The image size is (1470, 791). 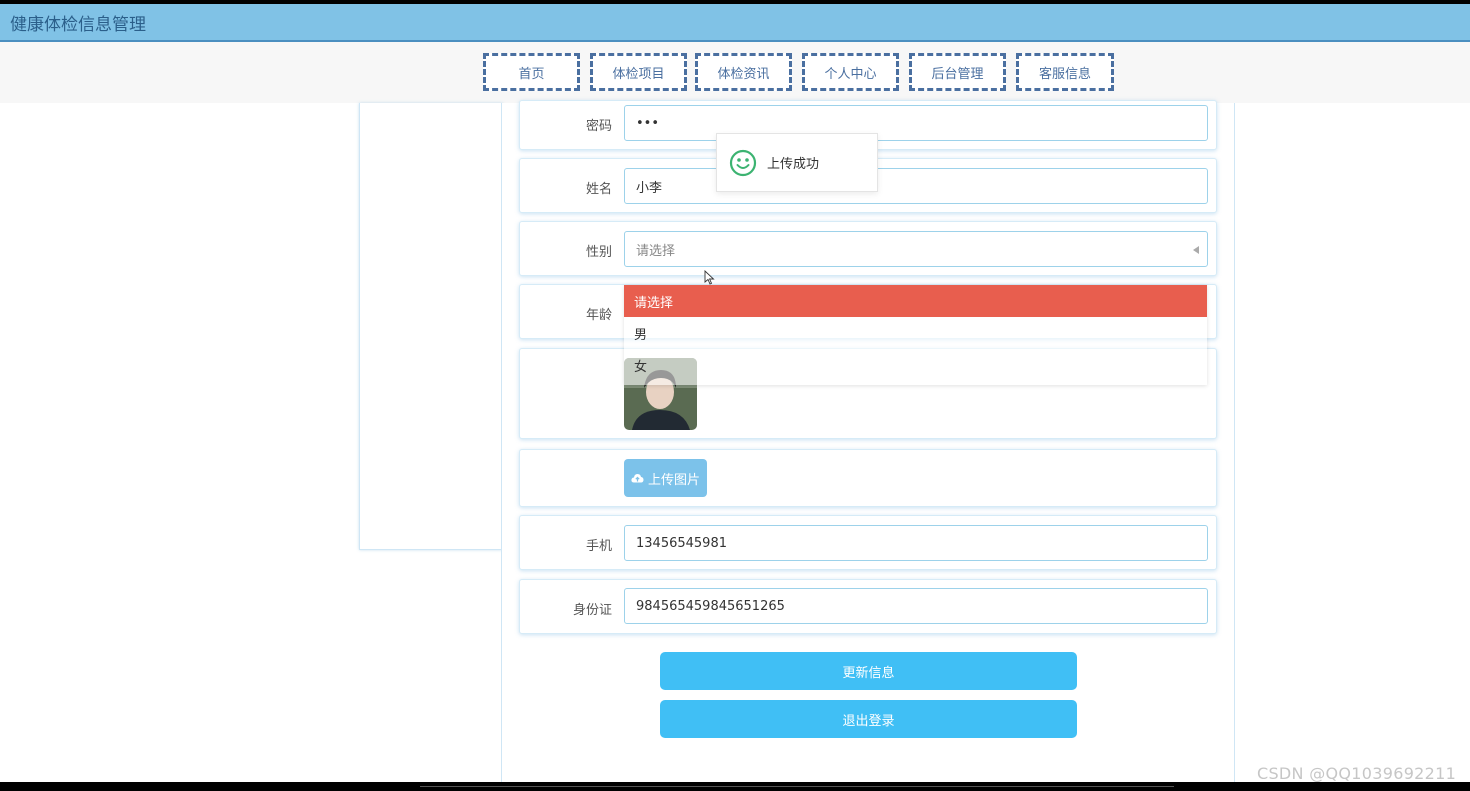 I want to click on phone-row: 手机 13456545981, so click(x=868, y=542).